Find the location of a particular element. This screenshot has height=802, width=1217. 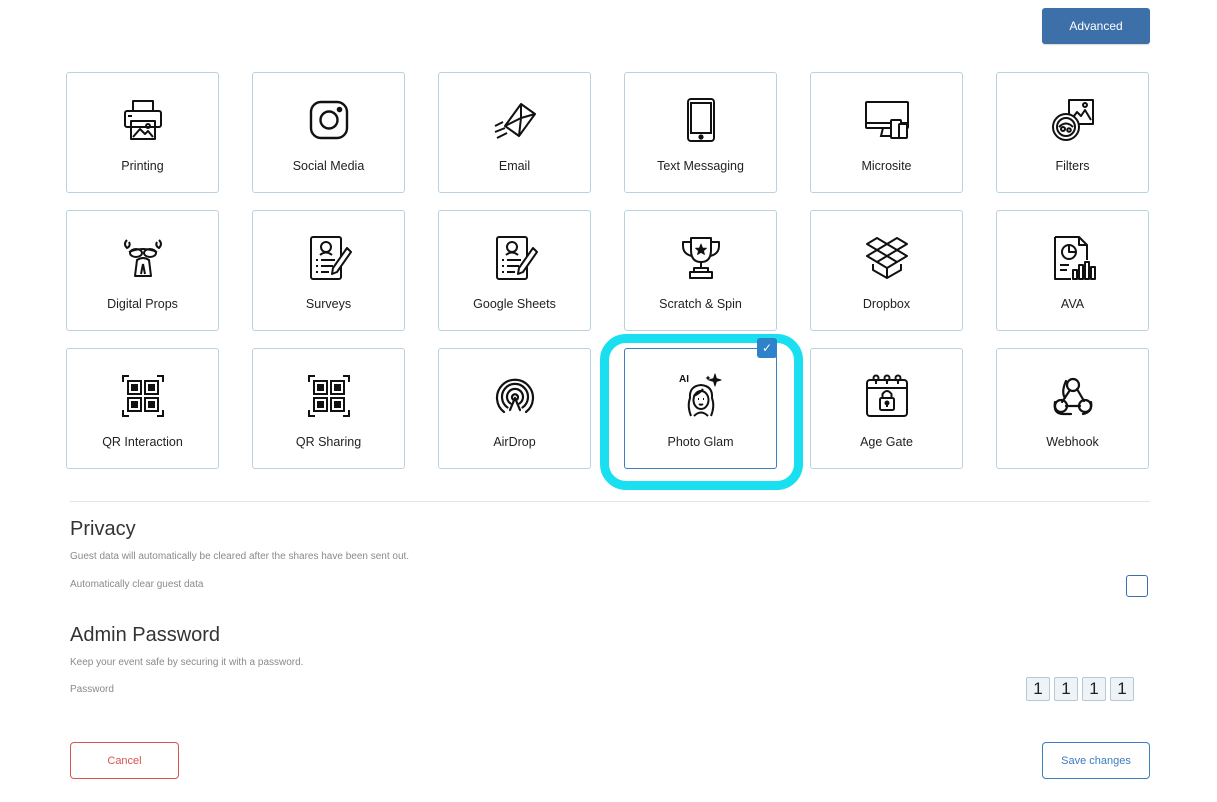

tile-label: Text Messaging is located at coordinates (700, 166).